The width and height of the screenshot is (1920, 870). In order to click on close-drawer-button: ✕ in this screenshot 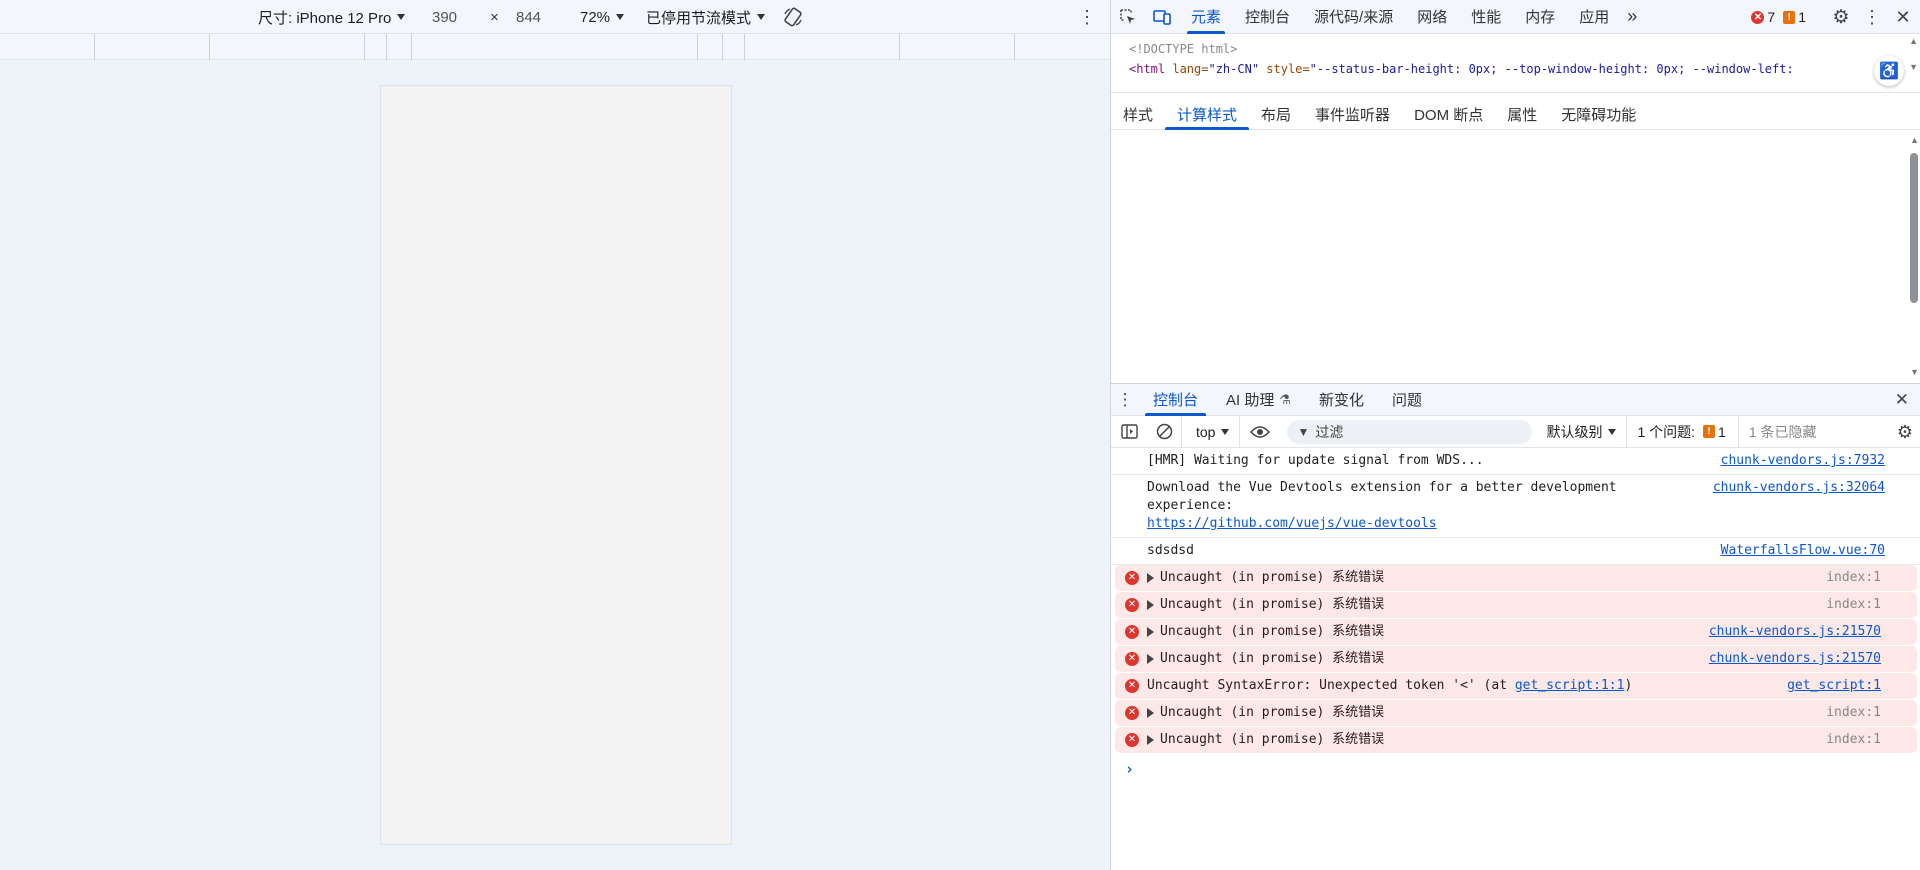, I will do `click(1902, 400)`.